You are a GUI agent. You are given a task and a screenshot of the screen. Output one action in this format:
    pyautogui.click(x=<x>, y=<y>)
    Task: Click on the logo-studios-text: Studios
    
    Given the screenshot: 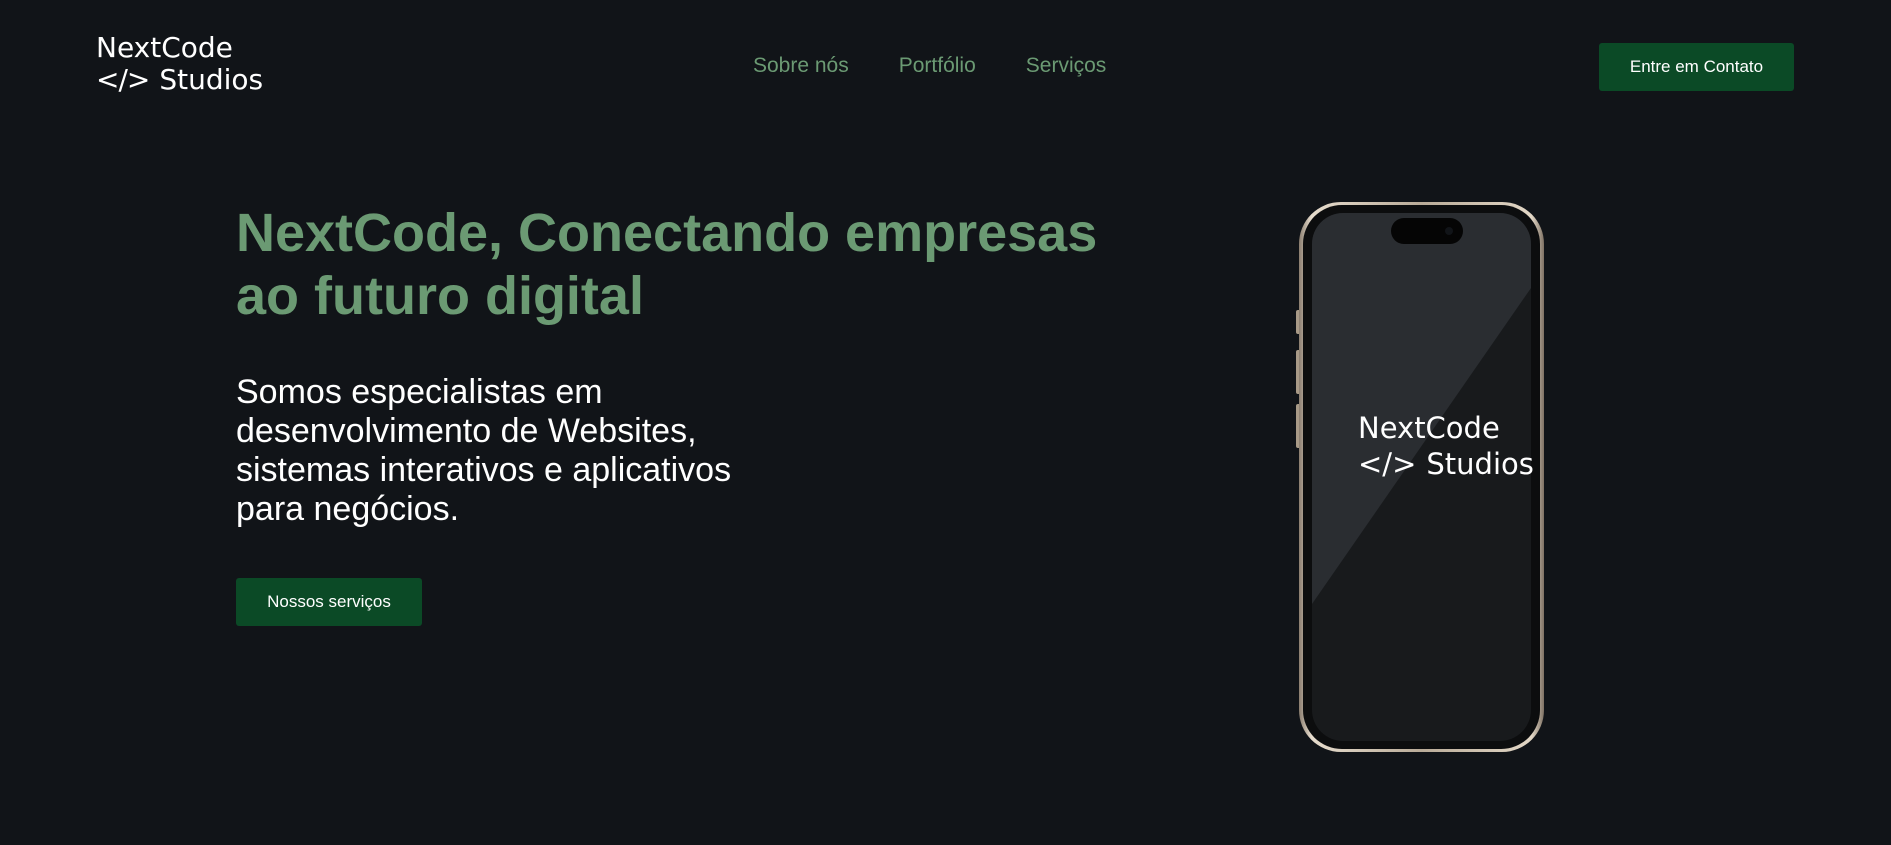 What is the action you would take?
    pyautogui.click(x=211, y=79)
    